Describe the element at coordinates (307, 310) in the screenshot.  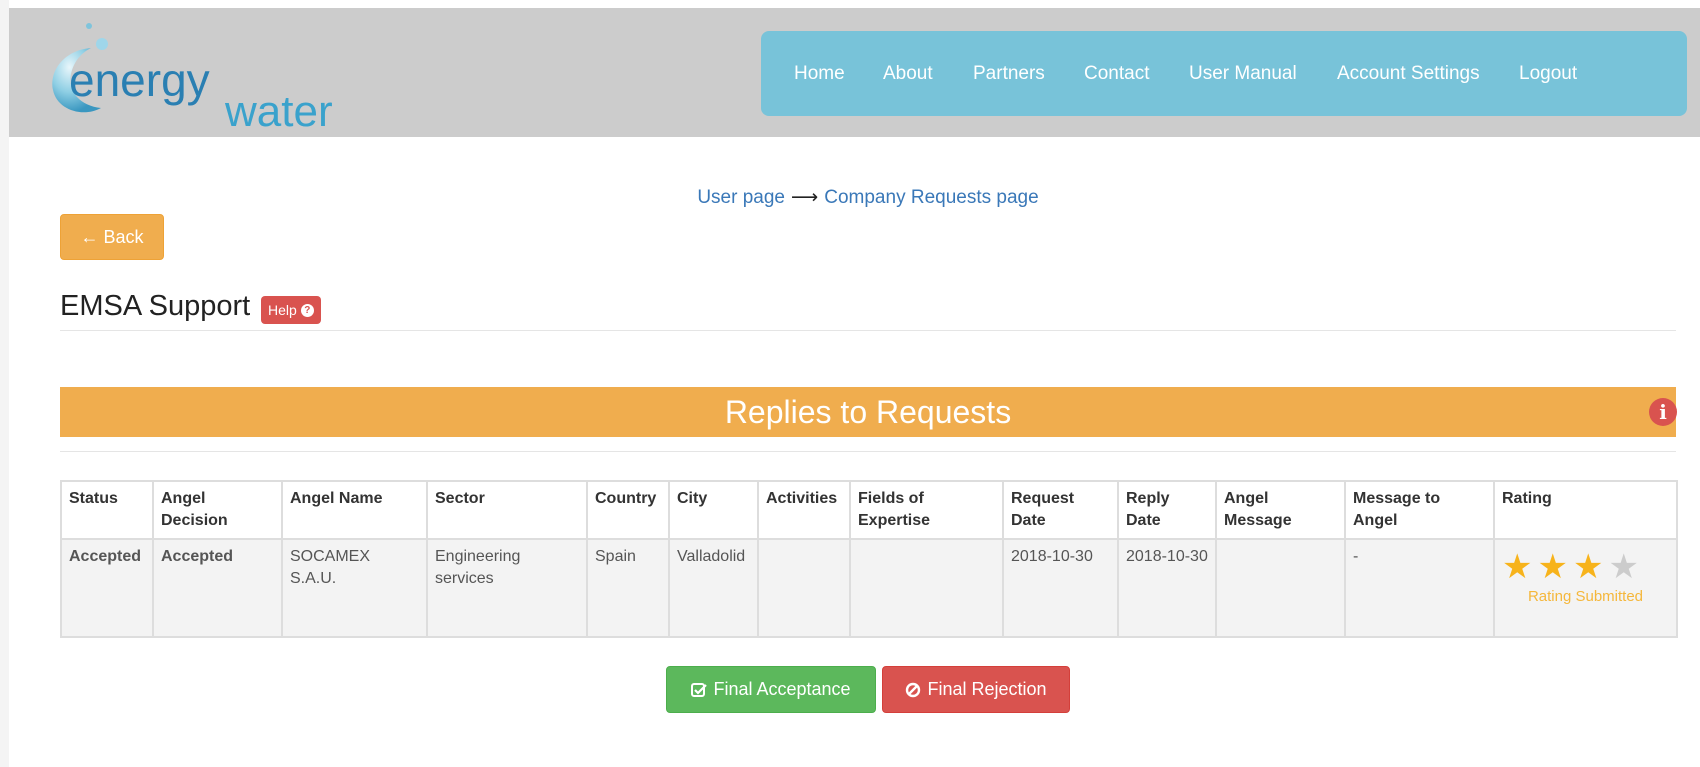
I see `question-circle-icon: ?` at that location.